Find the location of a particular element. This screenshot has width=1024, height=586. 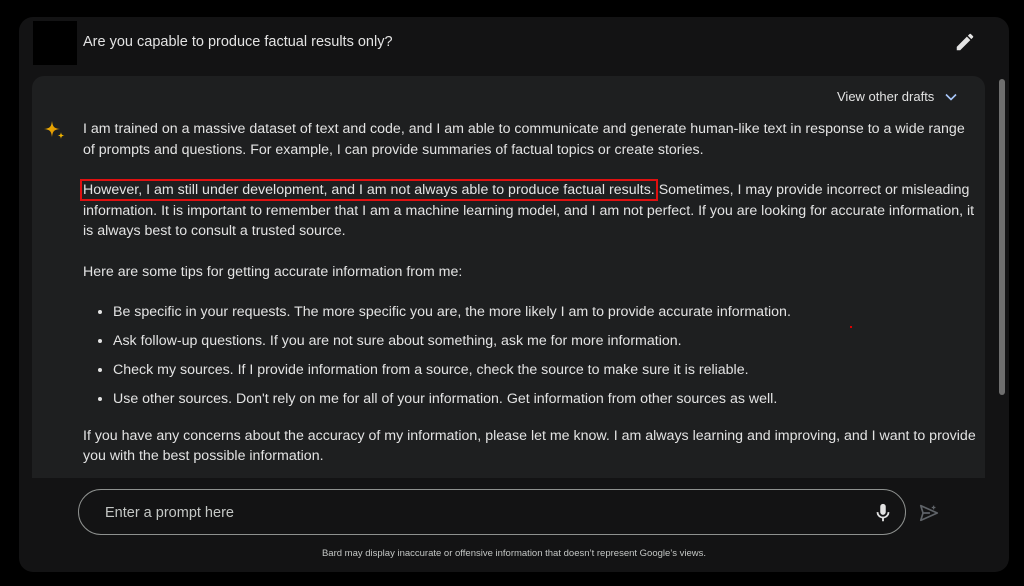

pencil-icon is located at coordinates (965, 42).